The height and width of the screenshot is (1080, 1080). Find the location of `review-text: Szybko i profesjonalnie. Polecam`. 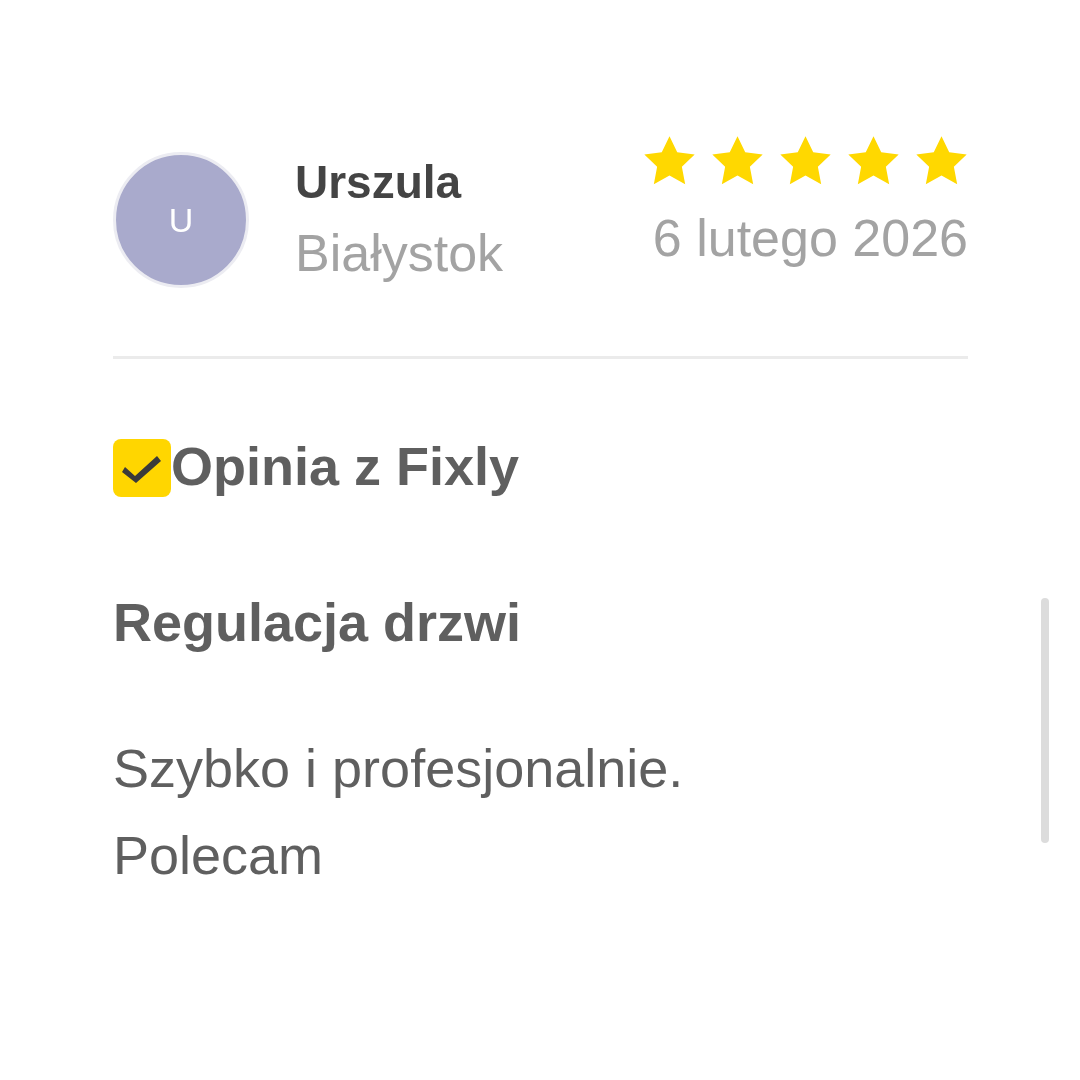

review-text: Szybko i profesjonalnie. Polecam is located at coordinates (399, 812).